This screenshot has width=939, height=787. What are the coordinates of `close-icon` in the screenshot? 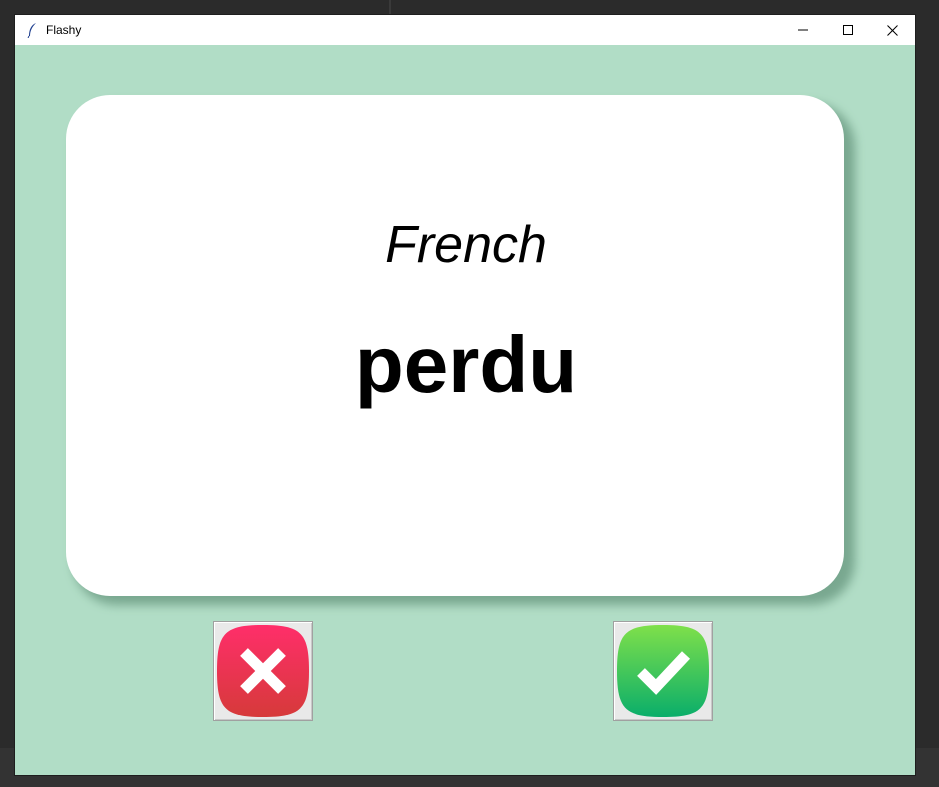 It's located at (892, 30).